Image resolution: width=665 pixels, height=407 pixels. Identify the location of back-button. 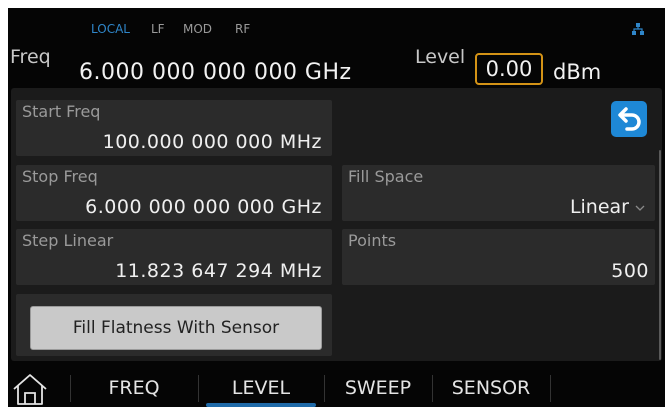
(629, 119).